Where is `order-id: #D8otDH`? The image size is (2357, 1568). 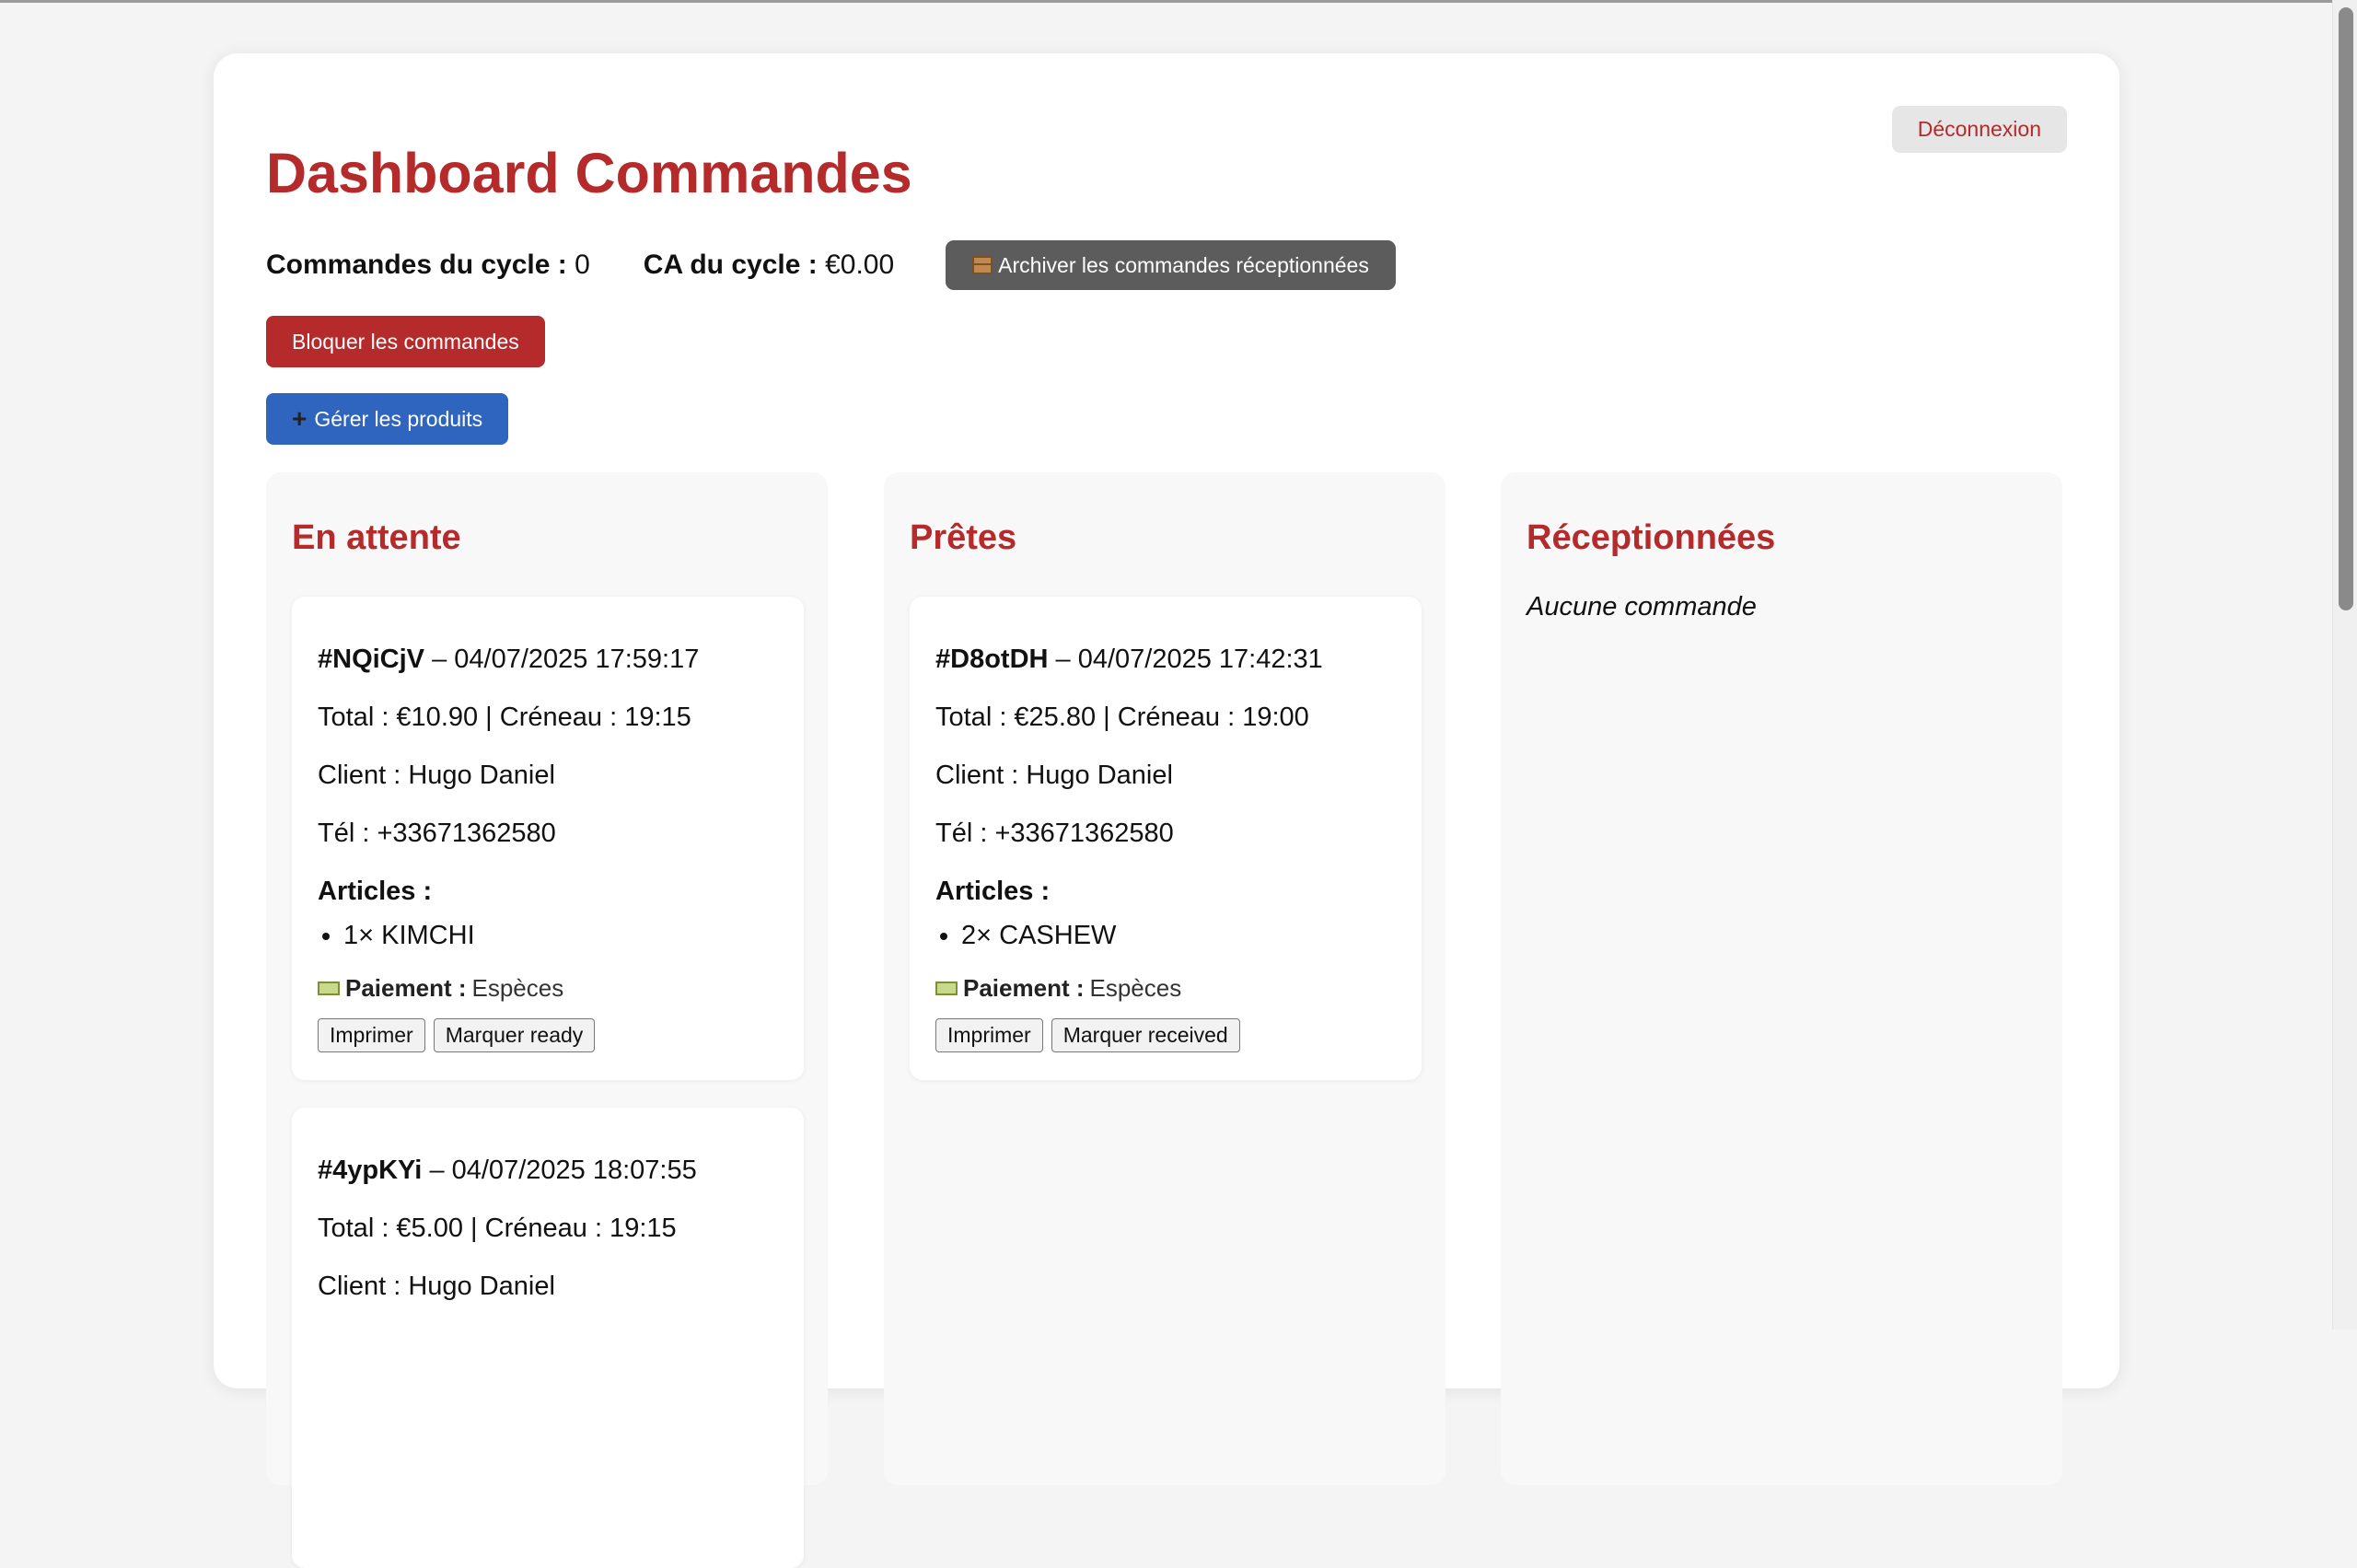
order-id: #D8otDH is located at coordinates (992, 659).